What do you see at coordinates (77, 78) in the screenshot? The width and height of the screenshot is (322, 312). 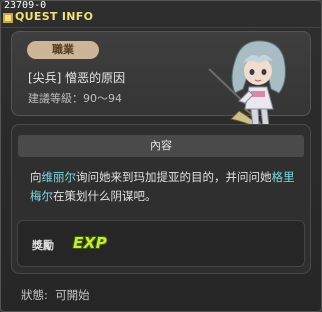 I see `quest-name: [尖兵] 憎恶的原因` at bounding box center [77, 78].